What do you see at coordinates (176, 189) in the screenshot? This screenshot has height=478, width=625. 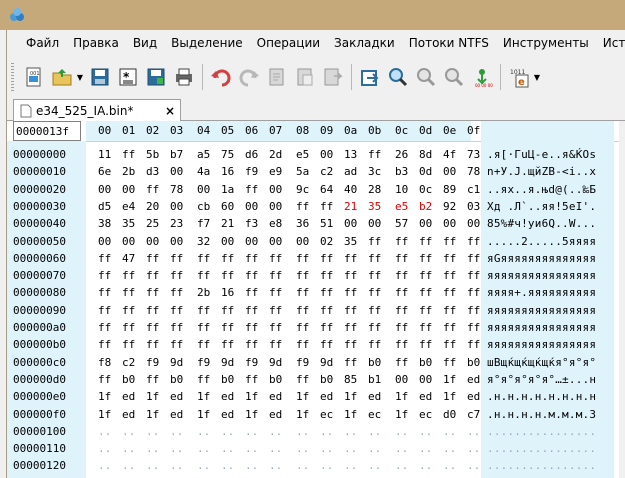 I see `hex-byte: 78` at bounding box center [176, 189].